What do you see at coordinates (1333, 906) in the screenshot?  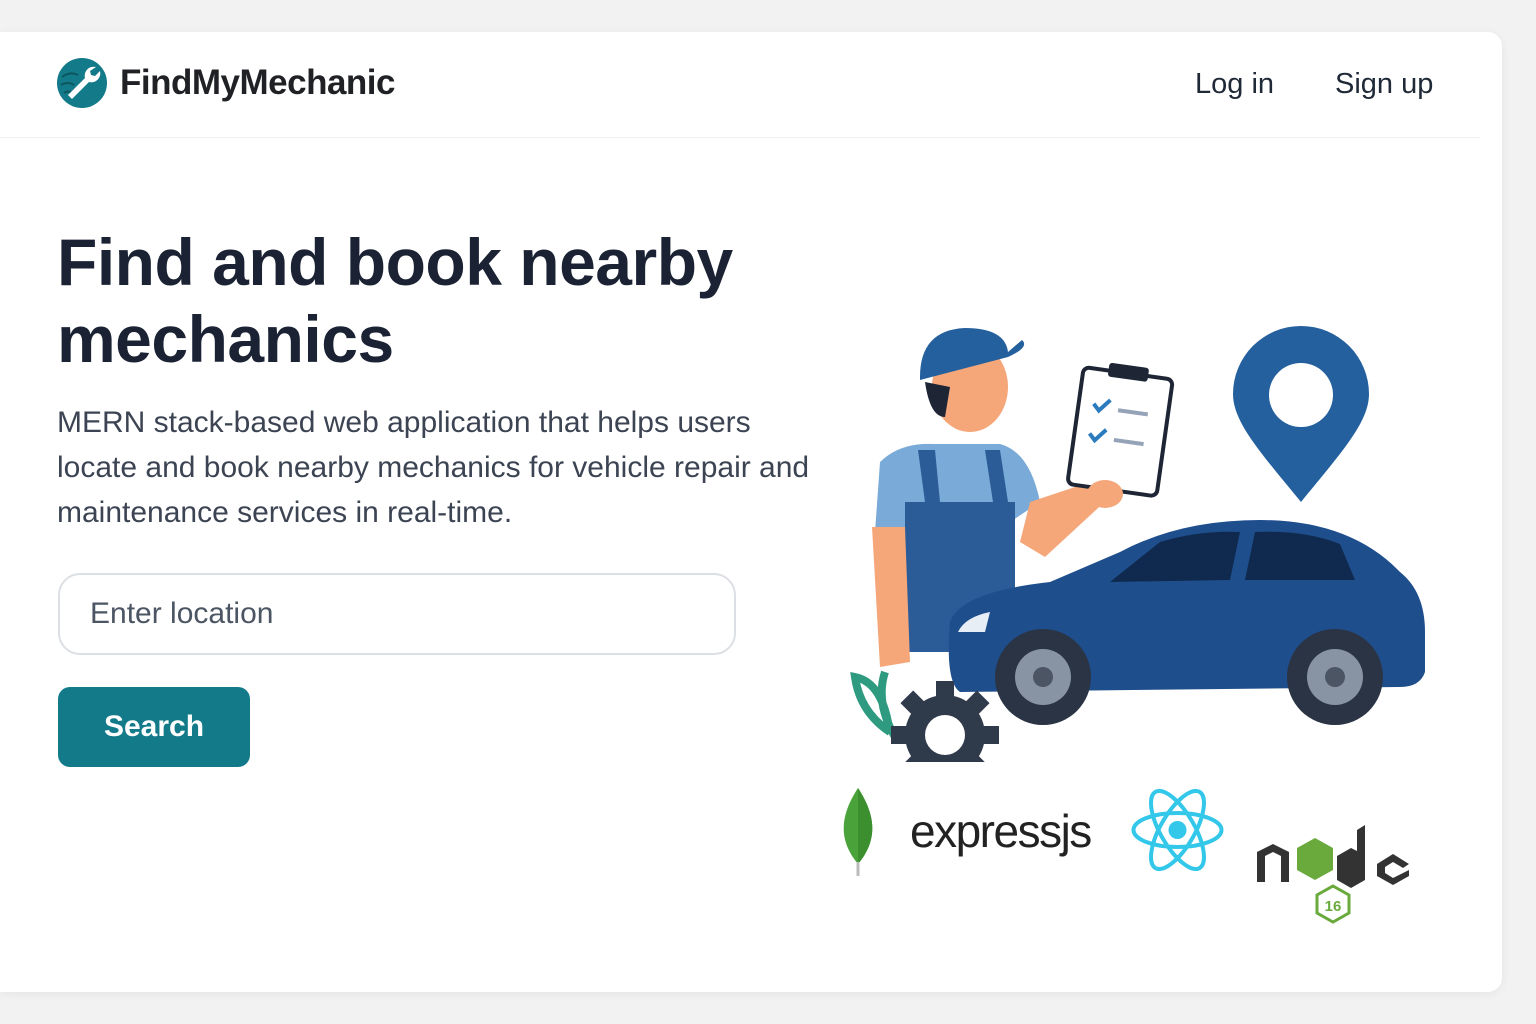 I see `node-version: 16` at bounding box center [1333, 906].